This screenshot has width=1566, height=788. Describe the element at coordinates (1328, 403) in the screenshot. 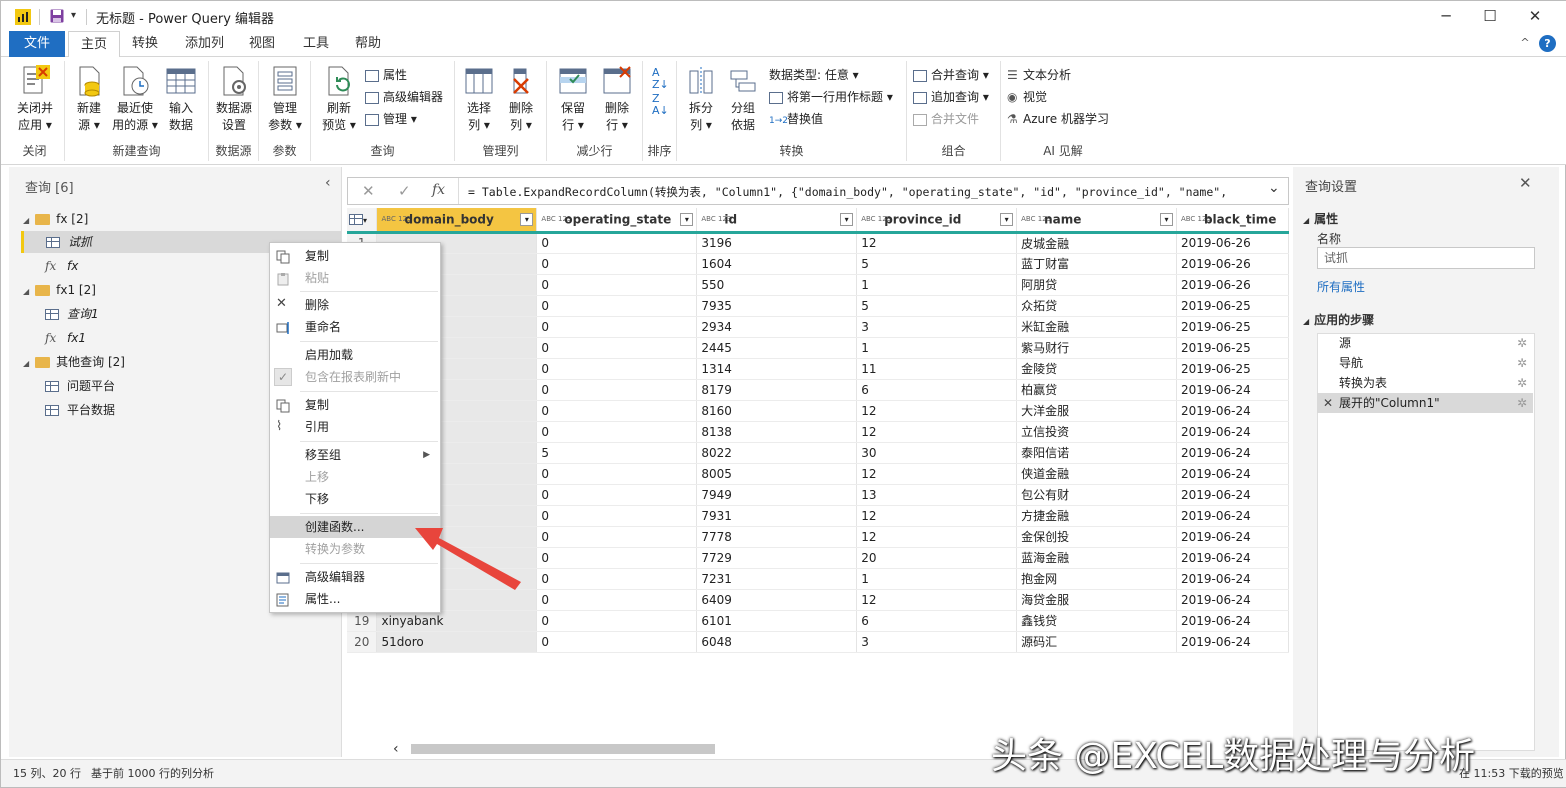

I see `delete-step-icon: ✕` at that location.